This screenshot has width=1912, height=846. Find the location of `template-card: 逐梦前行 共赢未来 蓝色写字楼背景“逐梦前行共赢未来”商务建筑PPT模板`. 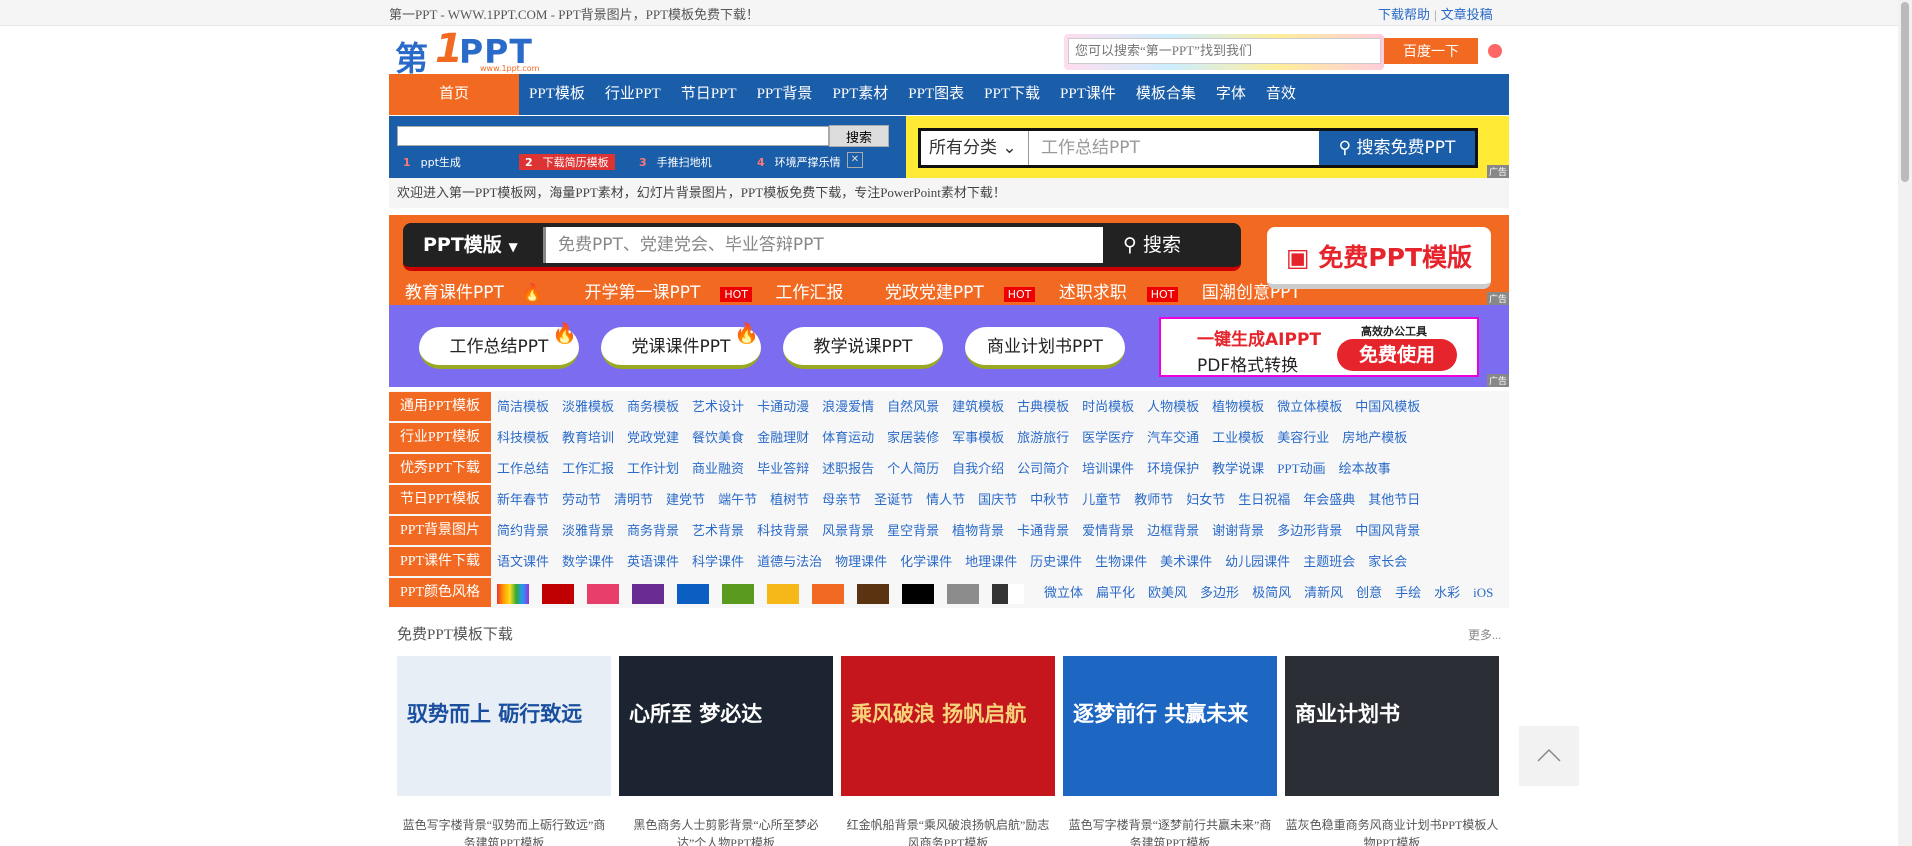

template-card: 逐梦前行 共赢未来 蓝色写字楼背景“逐梦前行共赢未来”商务建筑PPT模板 is located at coordinates (1170, 751).